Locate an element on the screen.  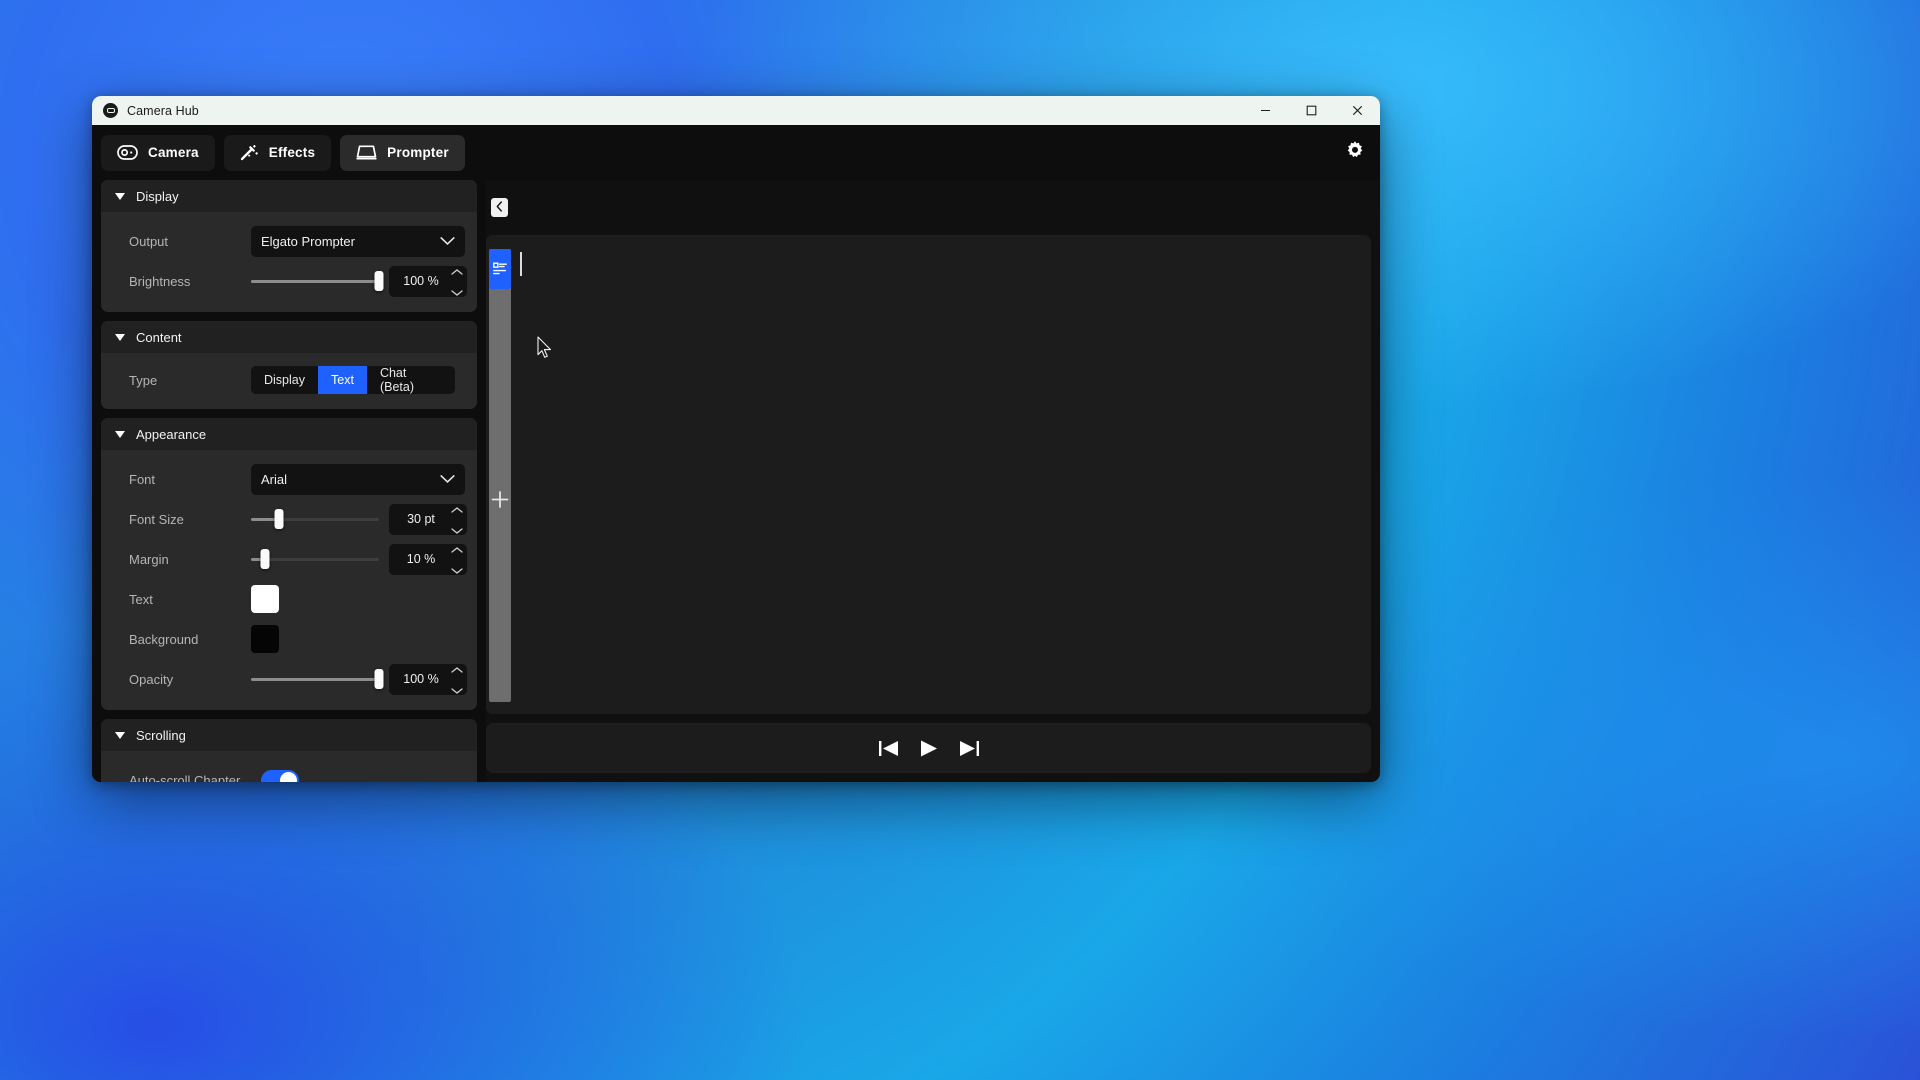
main-tab-bar: Camera Effects Prompter is located at coordinates (736, 152).